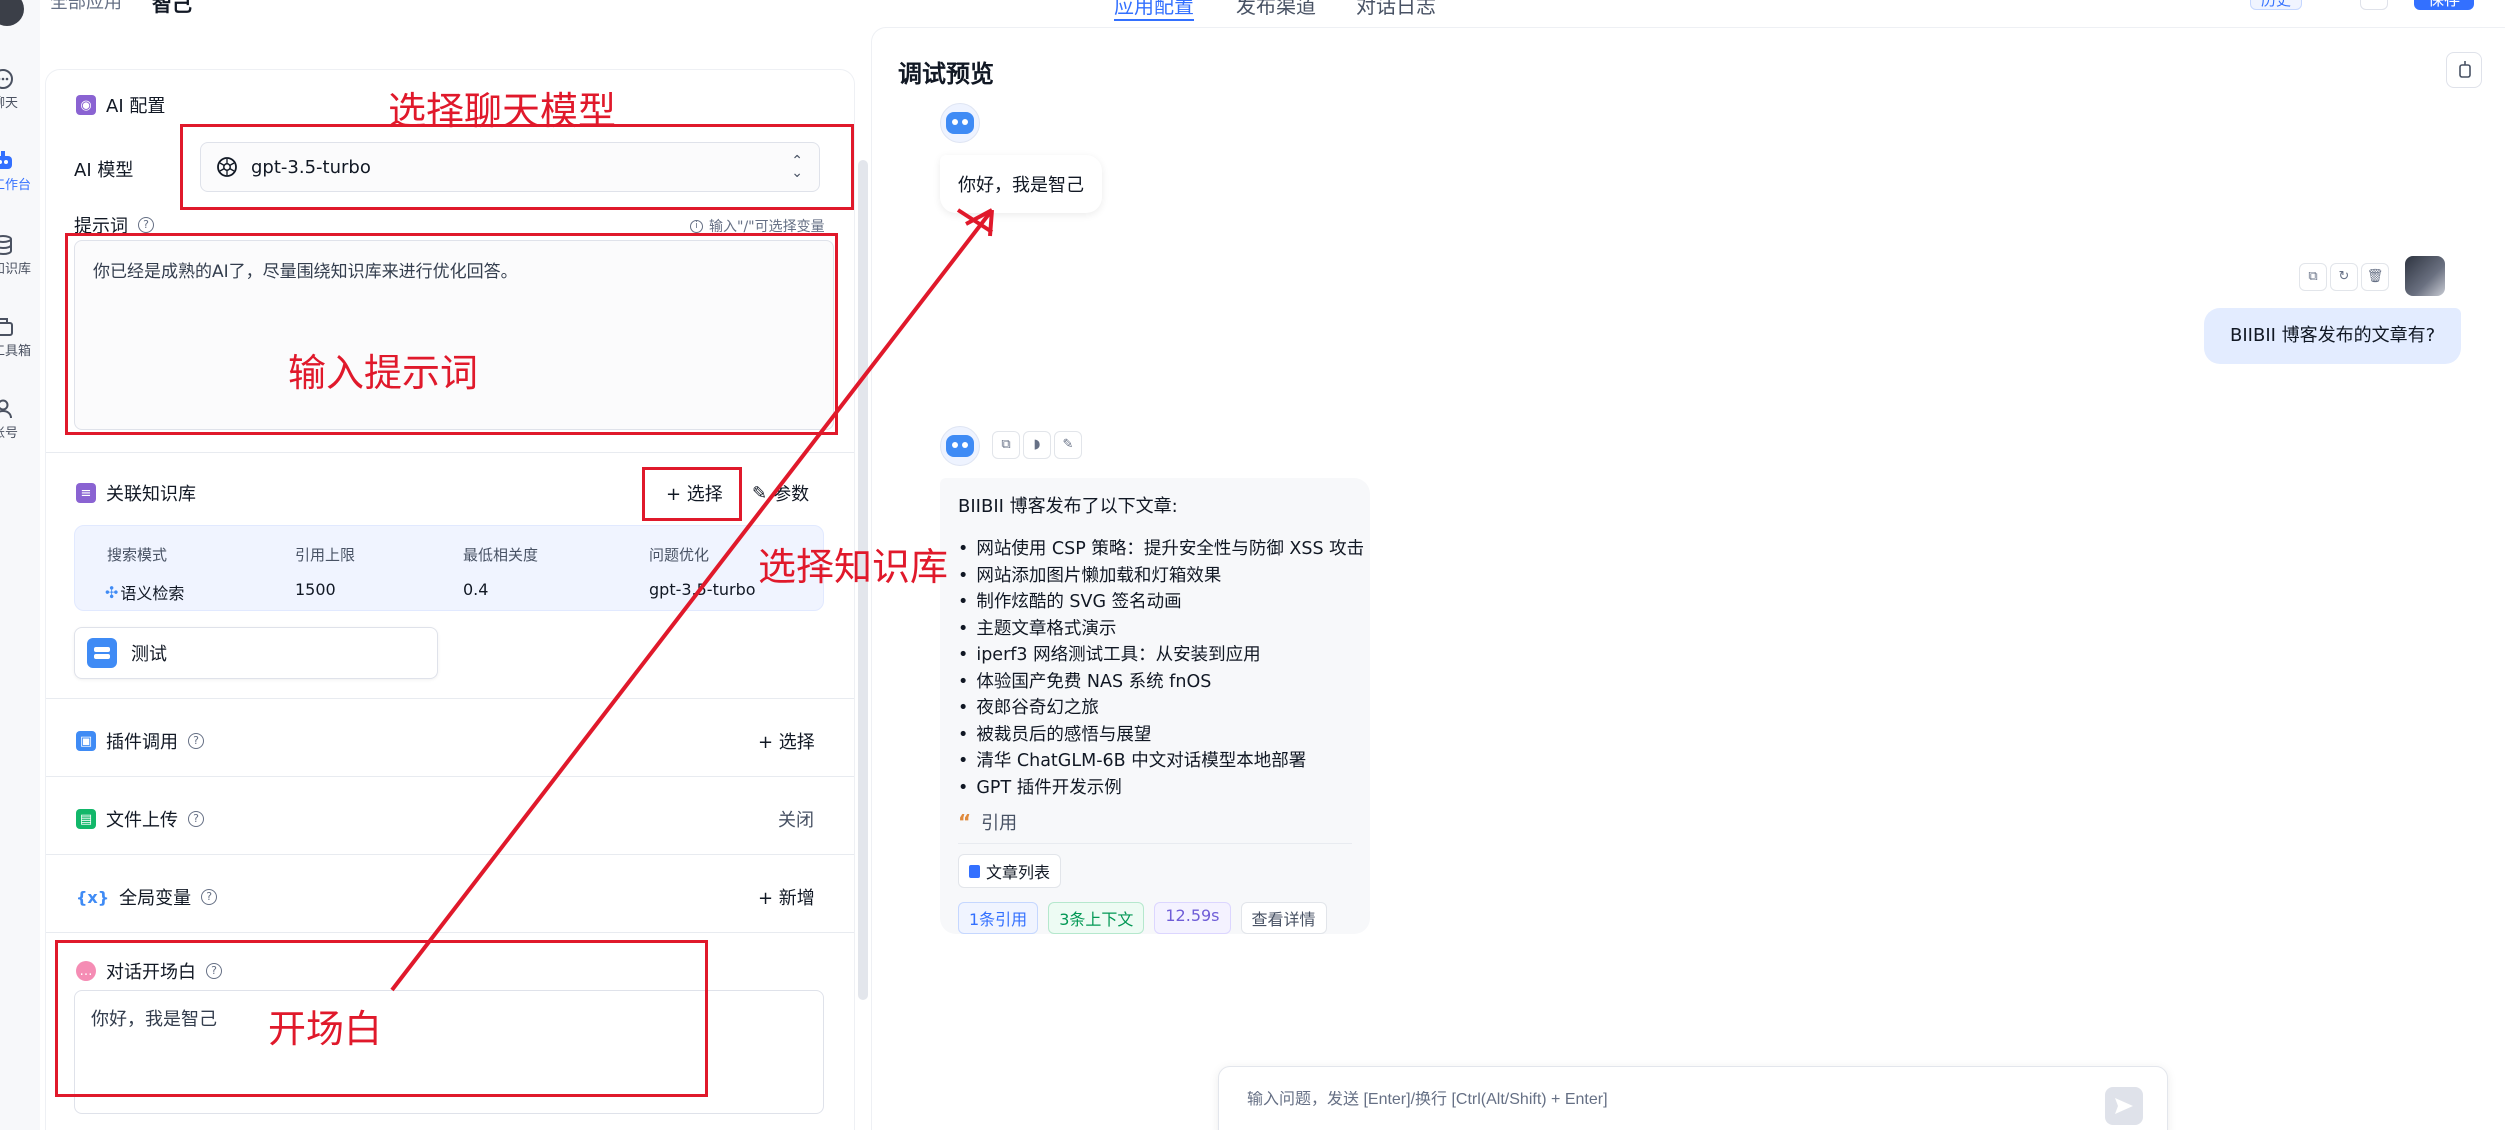 The width and height of the screenshot is (2505, 1130). I want to click on nav-item-workbench: 工作台, so click(16, 171).